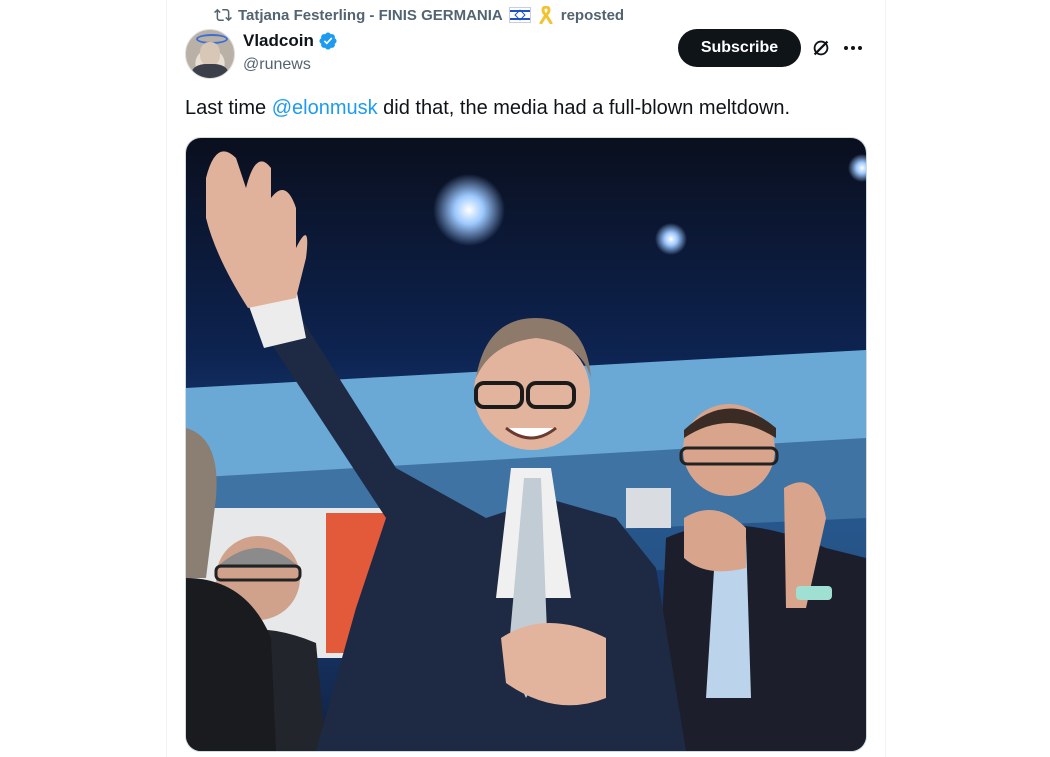 This screenshot has height=757, width=1050. I want to click on israel-flag-icon, so click(519, 15).